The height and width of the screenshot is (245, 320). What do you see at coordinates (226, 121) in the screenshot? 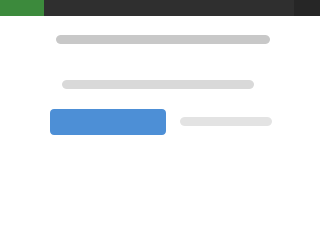
I see `secondary-action-link` at bounding box center [226, 121].